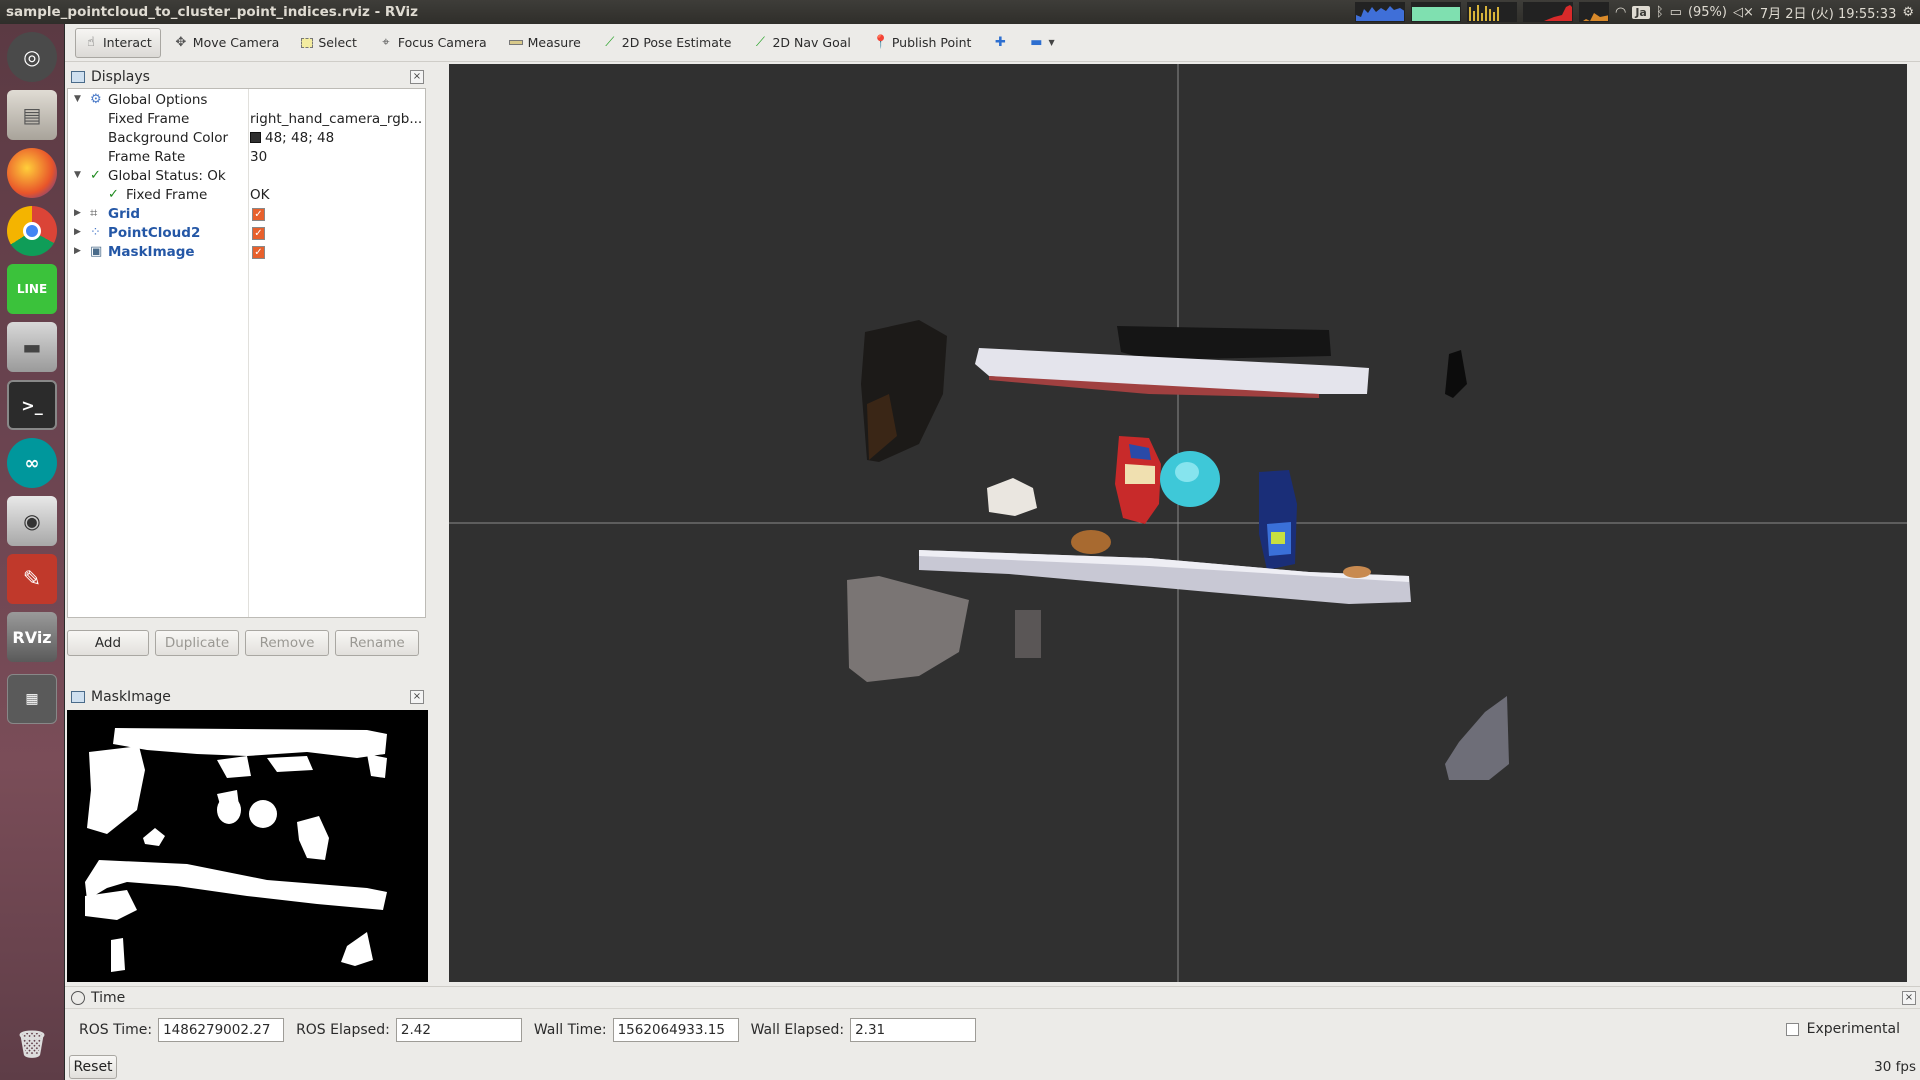 This screenshot has width=1920, height=1080. I want to click on check-icon: ✓, so click(113, 194).